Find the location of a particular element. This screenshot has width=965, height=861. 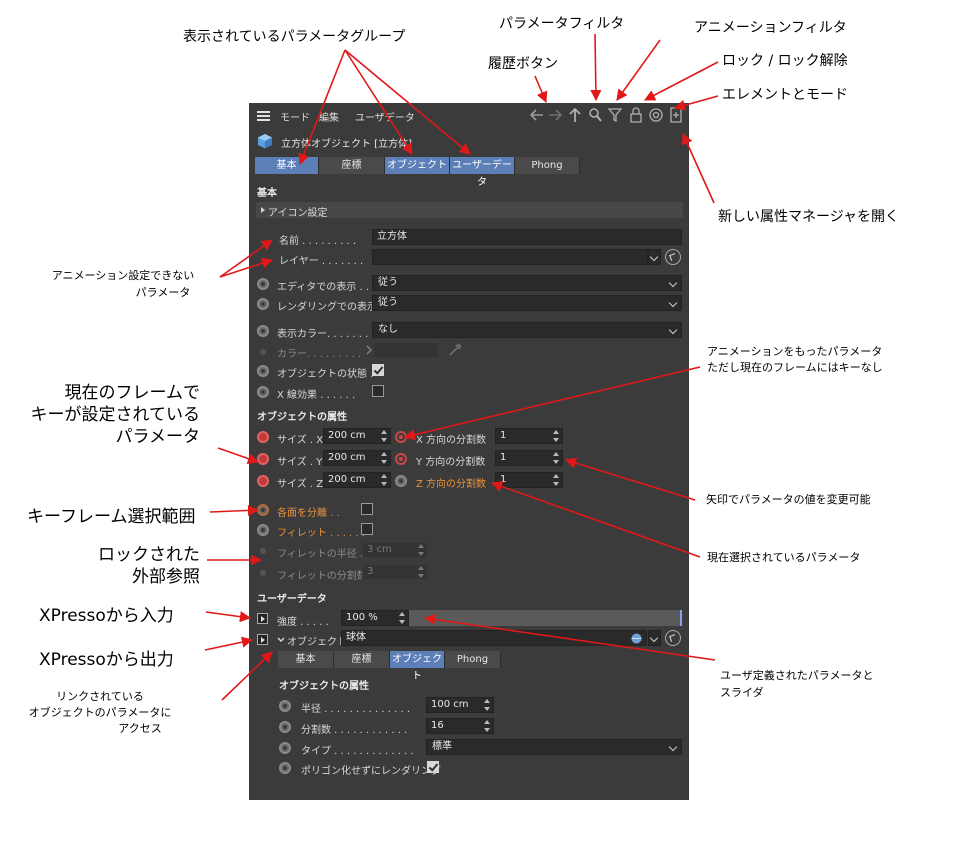

chevron-down-icon is located at coordinates (281, 640).